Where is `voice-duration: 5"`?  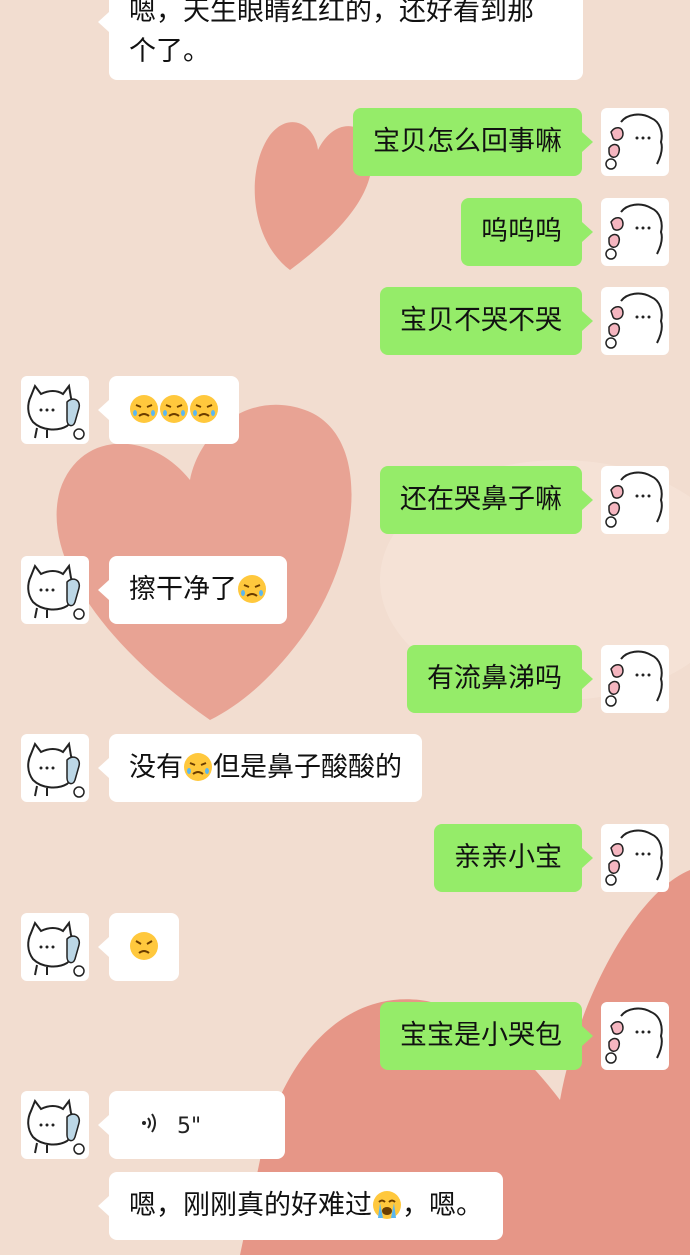 voice-duration: 5" is located at coordinates (189, 1126).